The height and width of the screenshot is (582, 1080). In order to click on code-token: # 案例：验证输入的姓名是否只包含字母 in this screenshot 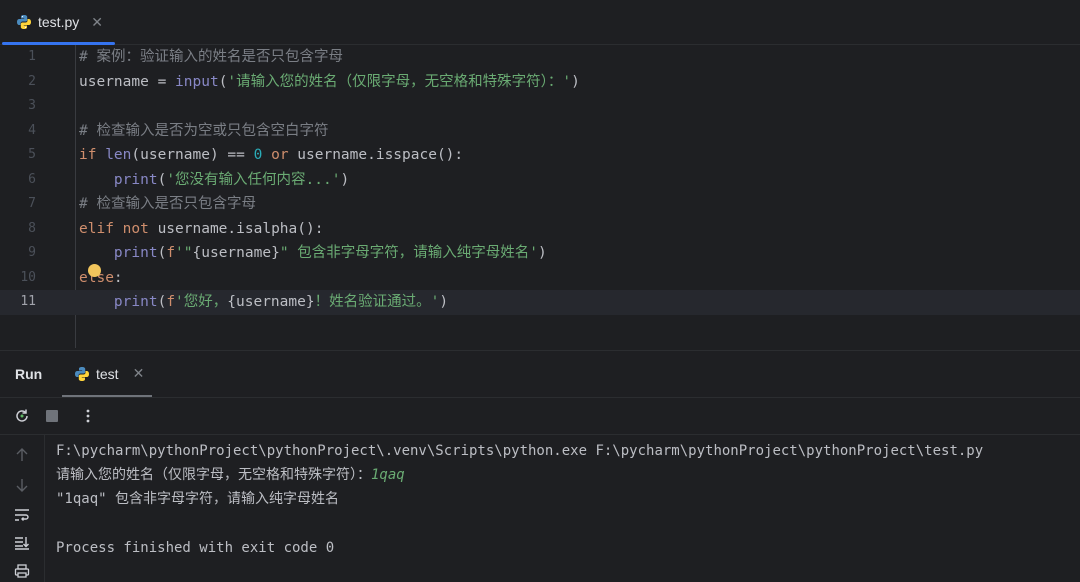, I will do `click(211, 57)`.